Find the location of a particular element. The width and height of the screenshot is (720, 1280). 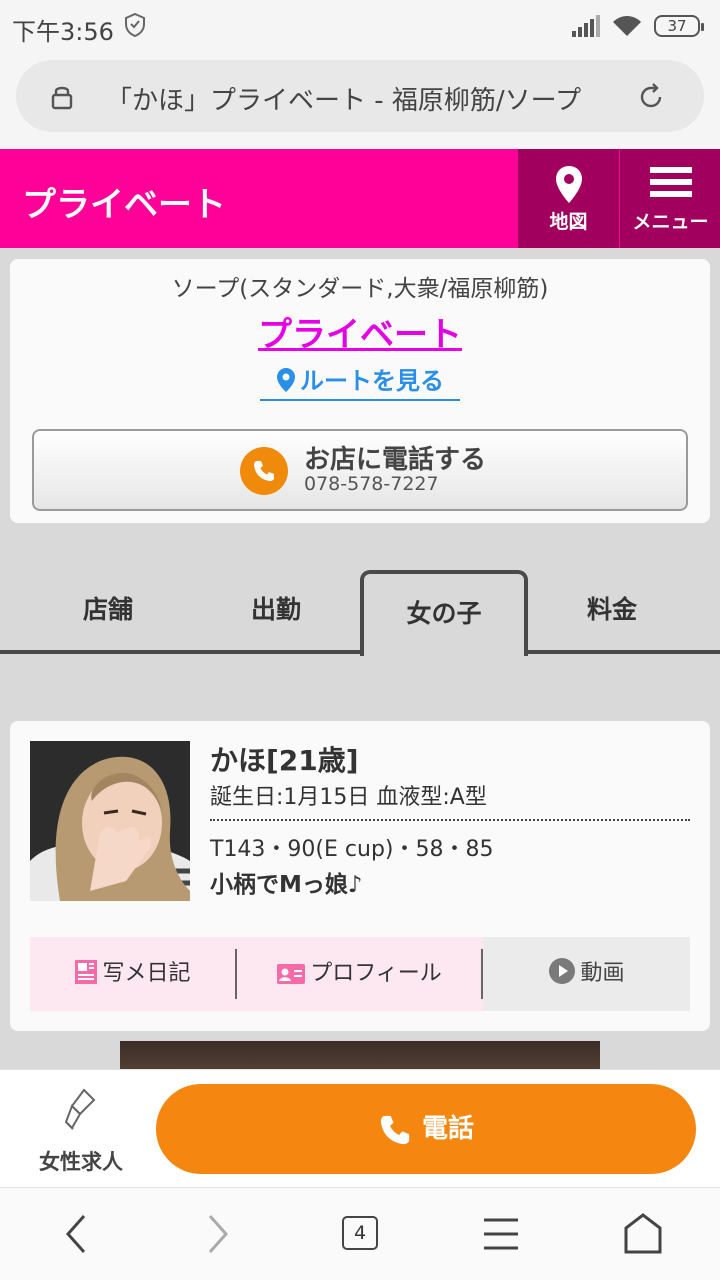

girl-photo is located at coordinates (110, 821).